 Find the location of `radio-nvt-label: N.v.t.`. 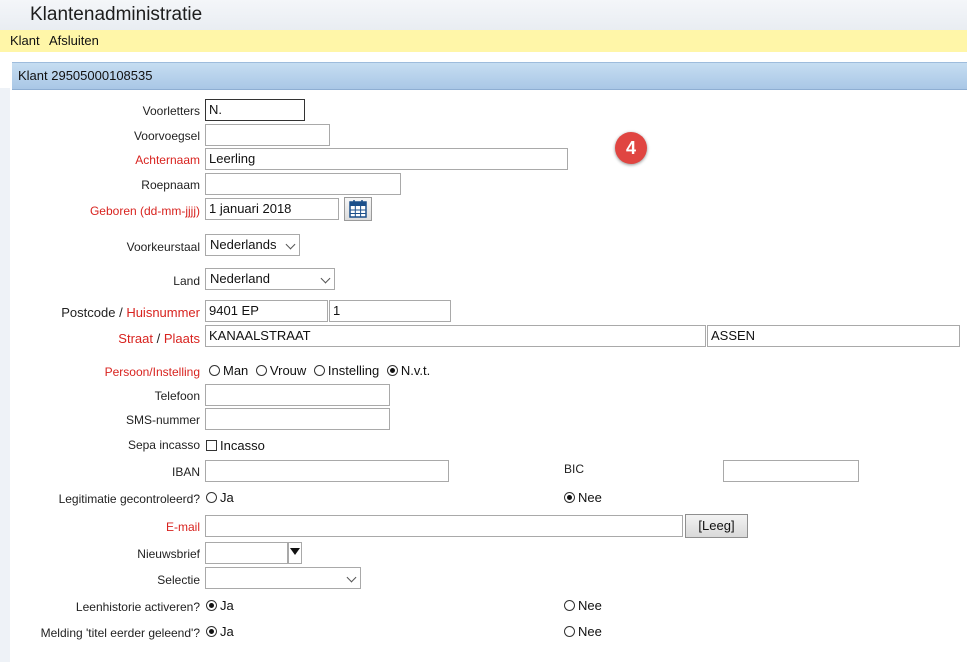

radio-nvt-label: N.v.t. is located at coordinates (415, 370).